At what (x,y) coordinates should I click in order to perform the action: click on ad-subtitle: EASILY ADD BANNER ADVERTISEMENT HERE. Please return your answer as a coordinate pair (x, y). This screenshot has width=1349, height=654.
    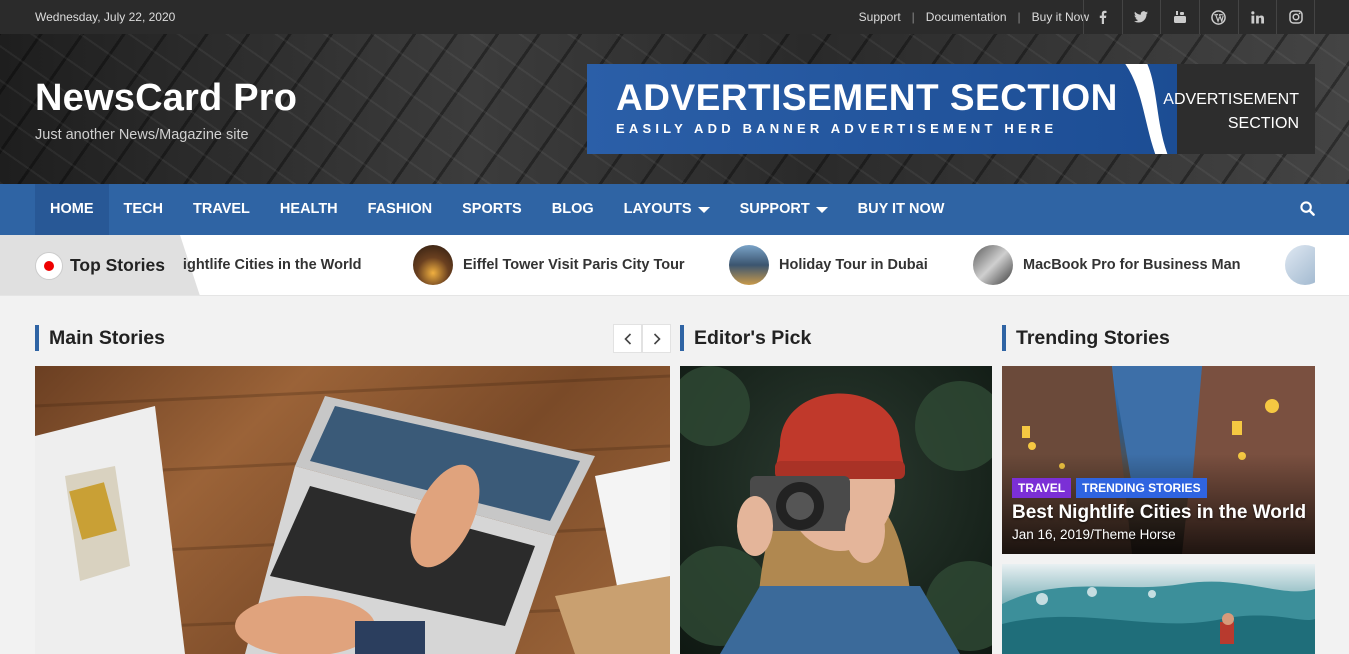
    Looking at the image, I should click on (837, 128).